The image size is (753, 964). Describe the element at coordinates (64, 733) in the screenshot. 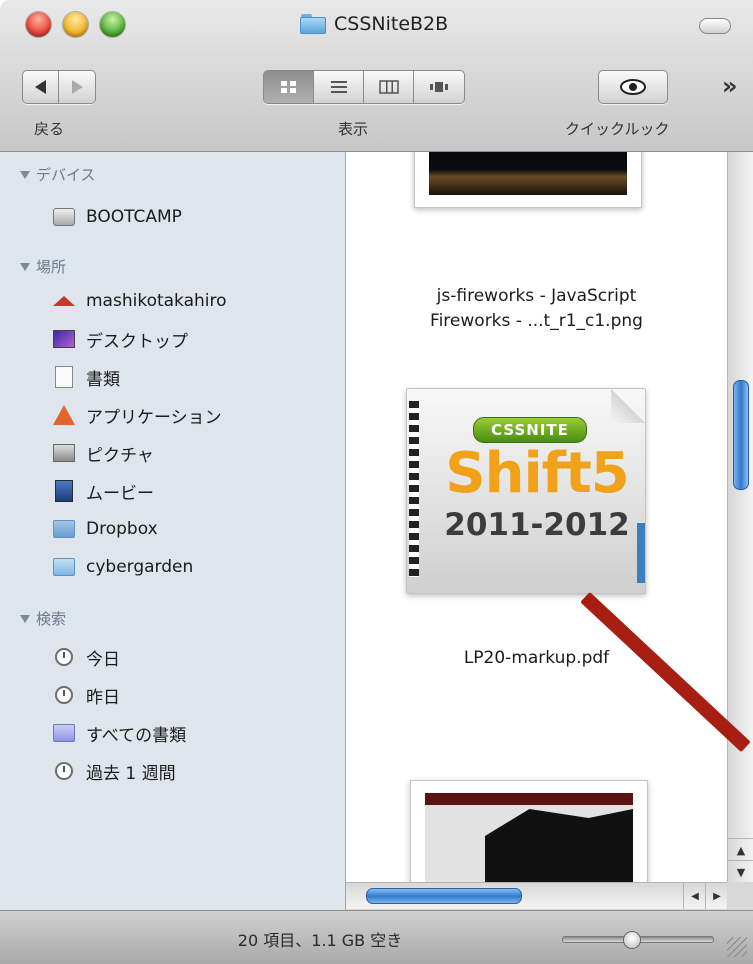

I see `smart-folder-icon` at that location.